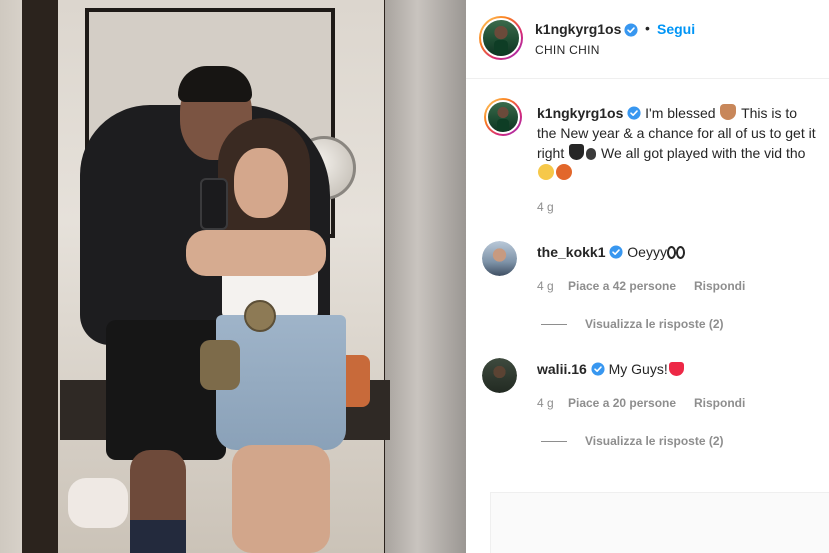  Describe the element at coordinates (545, 207) in the screenshot. I see `caption-time: 4 g` at that location.